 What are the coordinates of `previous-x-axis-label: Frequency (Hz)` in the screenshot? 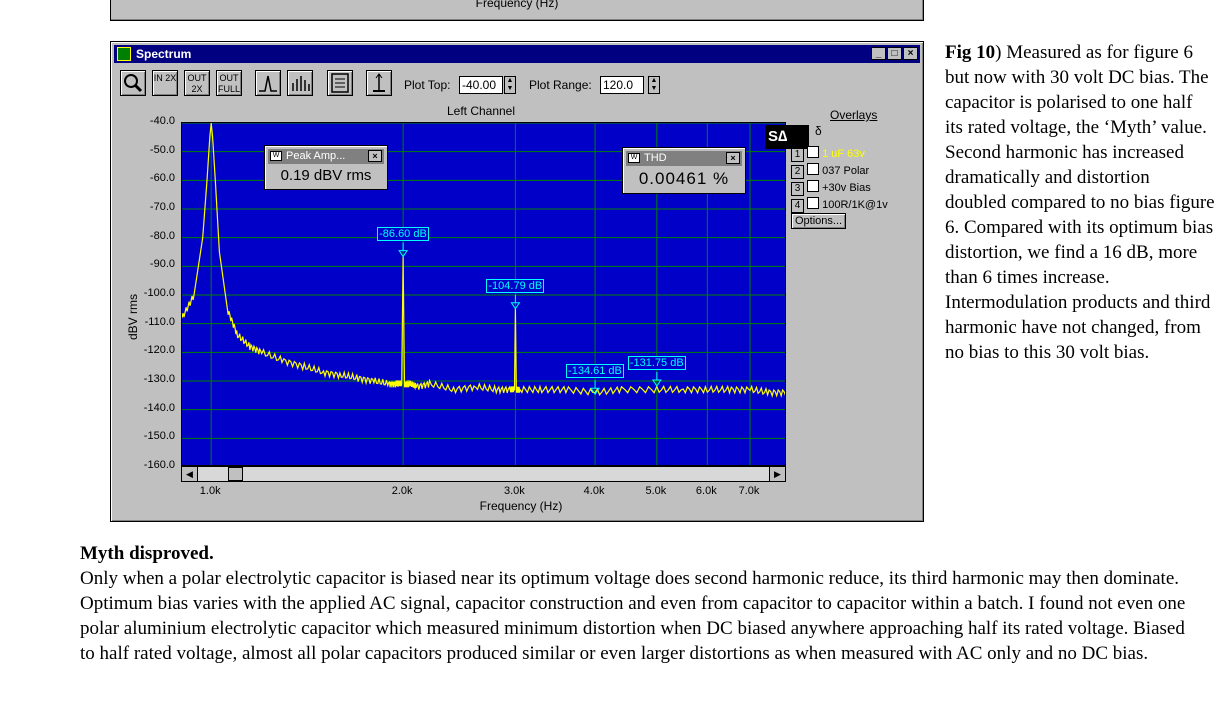 It's located at (517, 5).